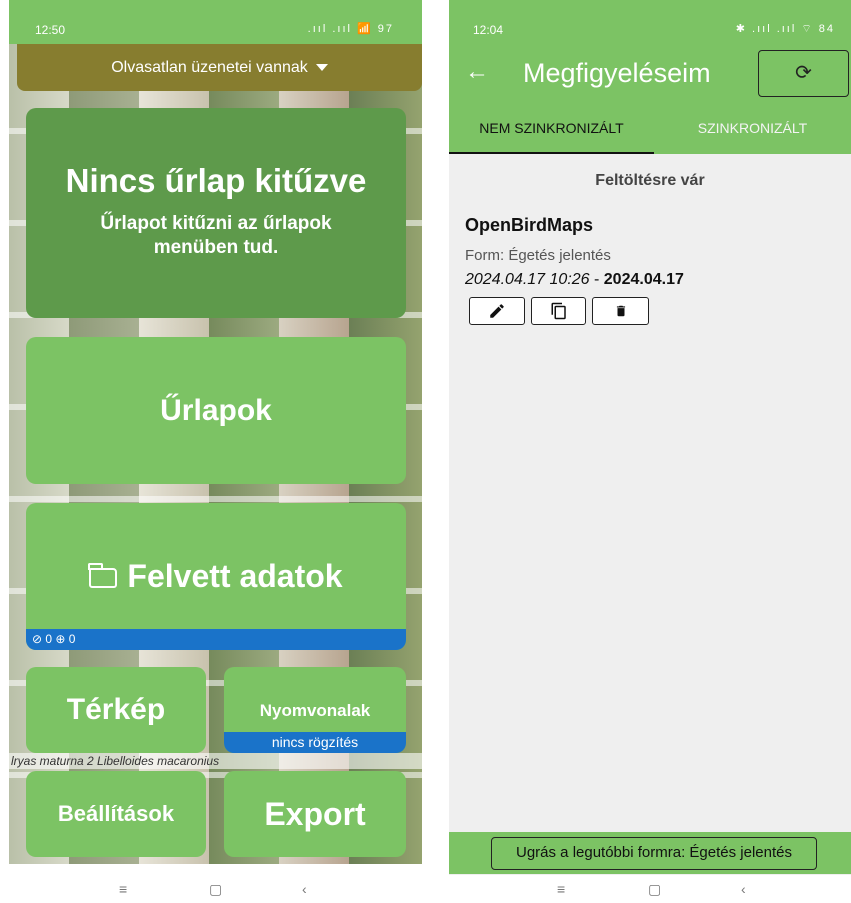  I want to click on back-arrow-icon: ←, so click(477, 72).